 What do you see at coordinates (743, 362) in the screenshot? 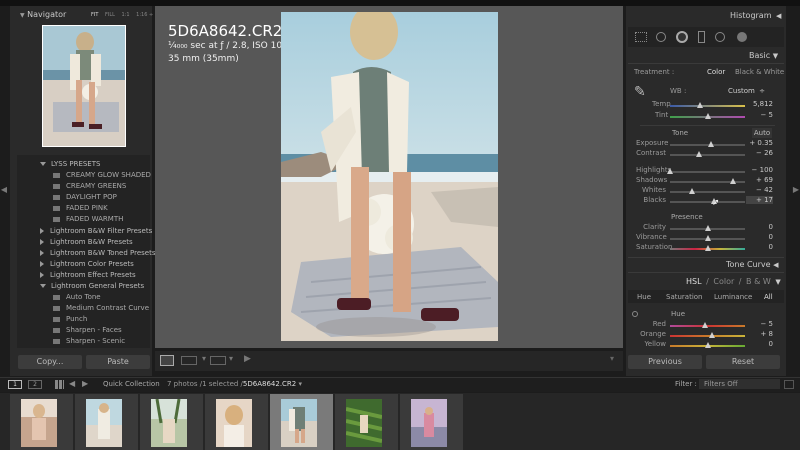
I see `reset-button: Reset` at bounding box center [743, 362].